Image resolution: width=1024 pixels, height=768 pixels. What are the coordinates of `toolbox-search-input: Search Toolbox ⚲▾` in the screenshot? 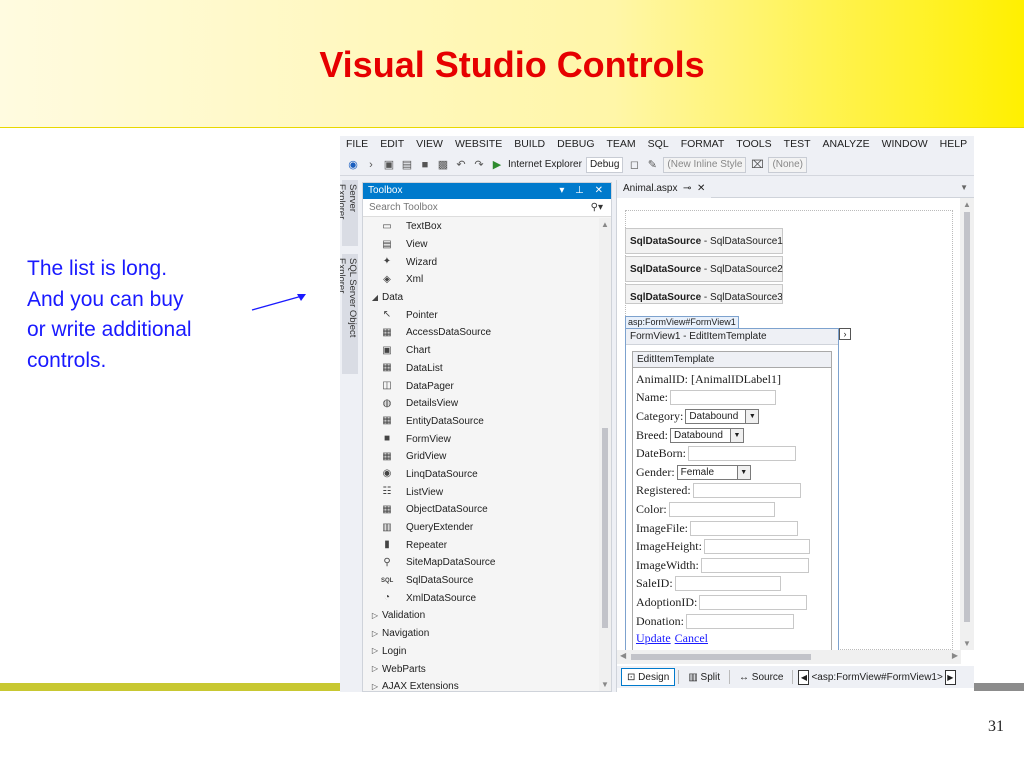 It's located at (487, 208).